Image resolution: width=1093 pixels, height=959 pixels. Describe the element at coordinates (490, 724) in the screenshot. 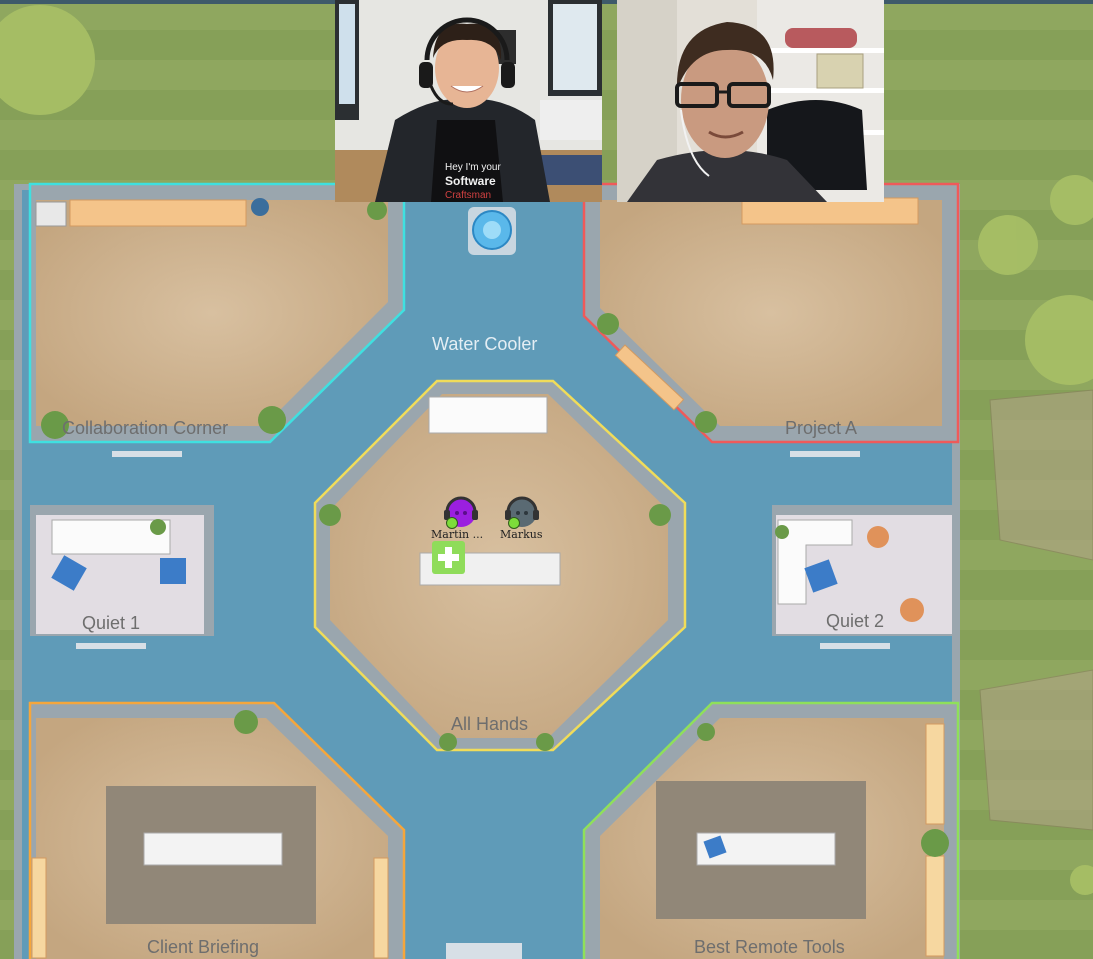

I see `room-label-all-hands: All Hands` at that location.